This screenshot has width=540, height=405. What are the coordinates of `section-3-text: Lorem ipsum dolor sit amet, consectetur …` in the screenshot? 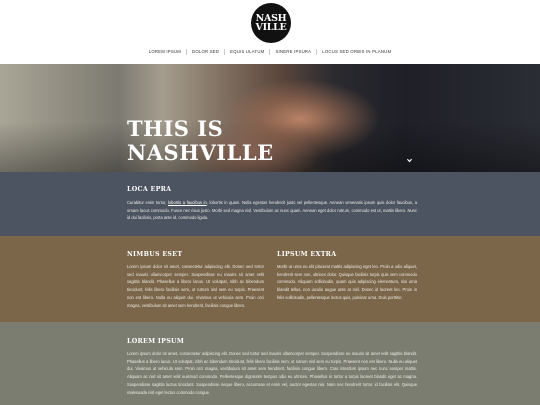 It's located at (272, 373).